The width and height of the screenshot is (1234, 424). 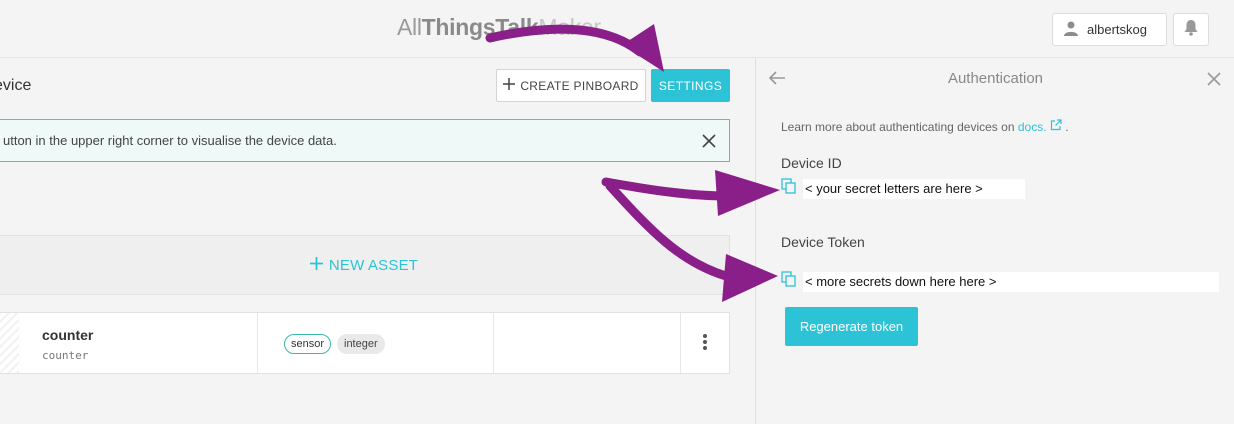 What do you see at coordinates (823, 242) in the screenshot?
I see `device-token-label: Device Token` at bounding box center [823, 242].